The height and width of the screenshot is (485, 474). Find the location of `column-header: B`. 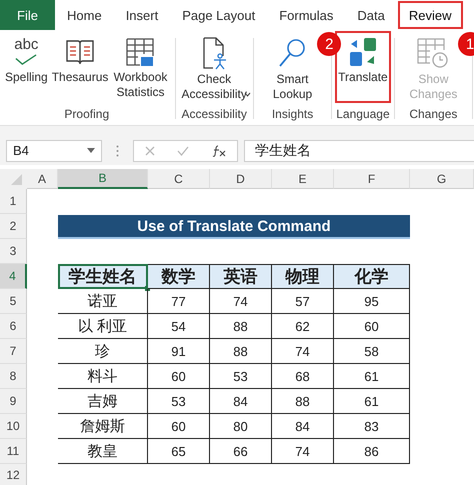

column-header: B is located at coordinates (103, 179).